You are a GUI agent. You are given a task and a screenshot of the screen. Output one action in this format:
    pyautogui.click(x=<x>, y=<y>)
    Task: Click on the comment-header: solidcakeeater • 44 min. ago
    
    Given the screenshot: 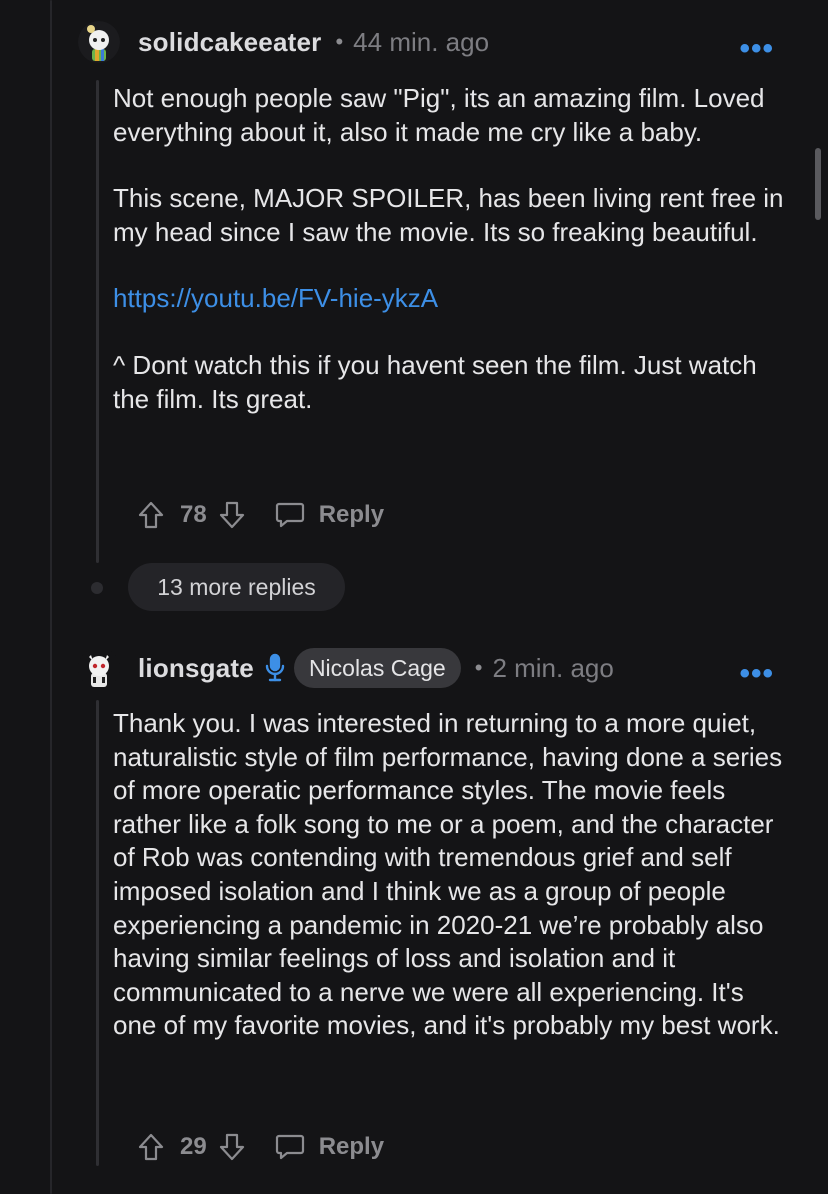 What is the action you would take?
    pyautogui.click(x=283, y=42)
    